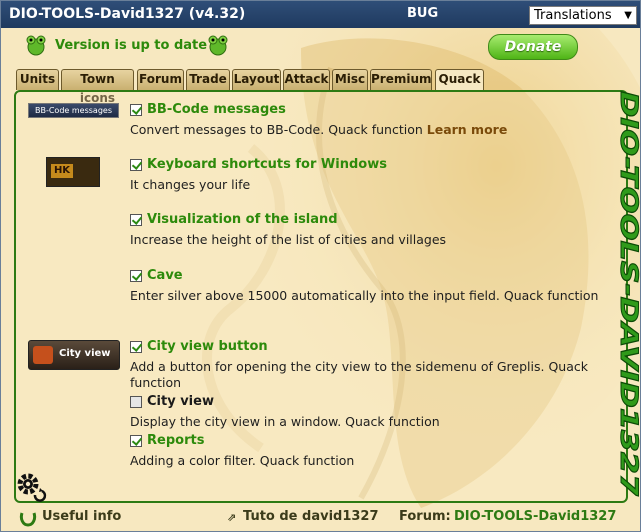 The width and height of the screenshot is (641, 532). Describe the element at coordinates (43, 355) in the screenshot. I see `city-icon` at that location.